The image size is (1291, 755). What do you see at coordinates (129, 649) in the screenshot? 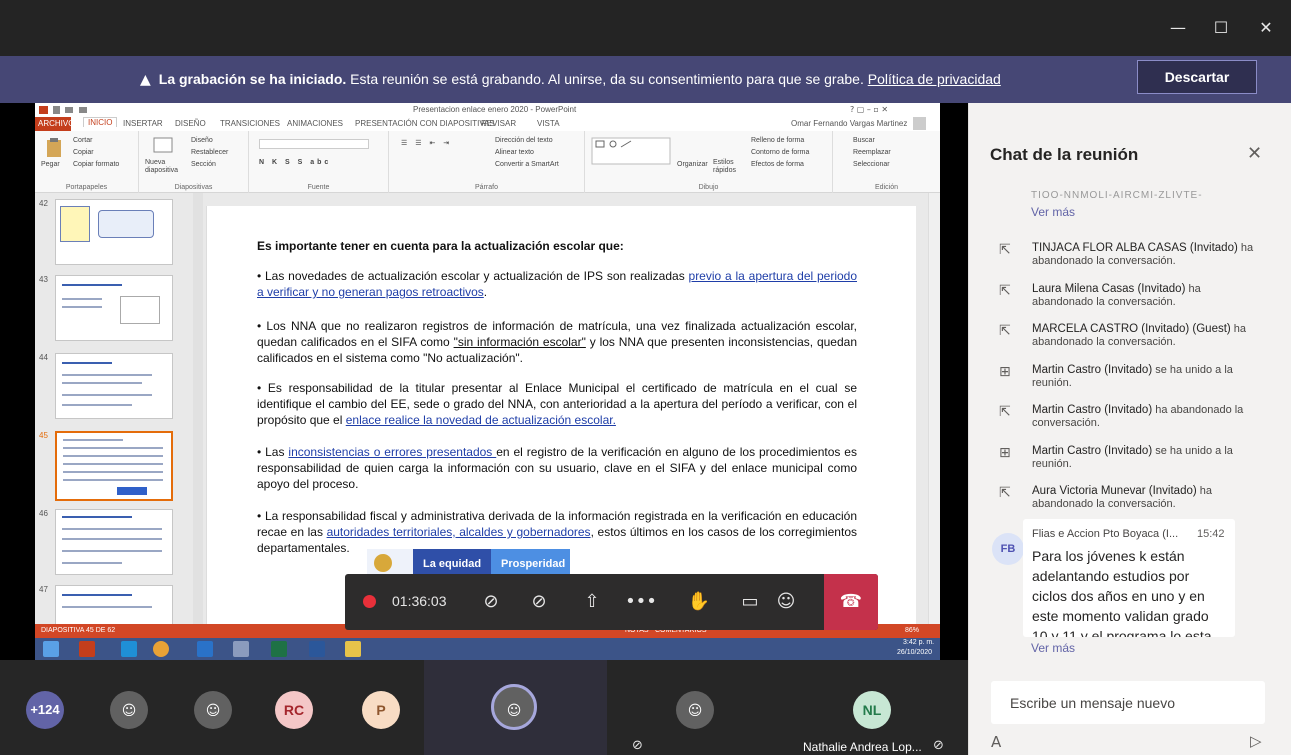
I see `skype-icon` at bounding box center [129, 649].